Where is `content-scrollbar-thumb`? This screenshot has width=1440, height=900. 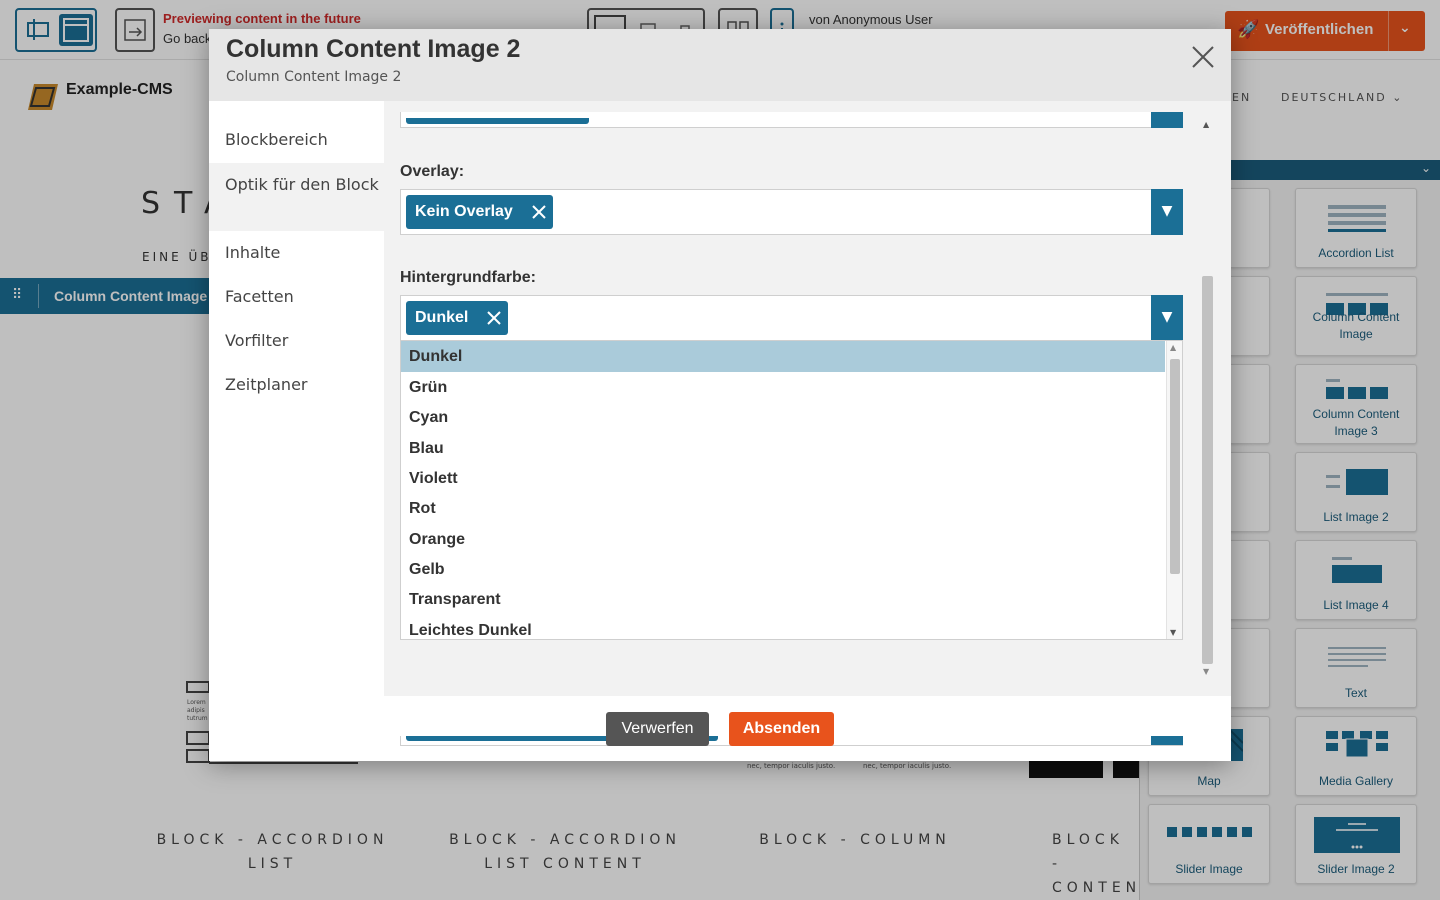
content-scrollbar-thumb is located at coordinates (1207, 470).